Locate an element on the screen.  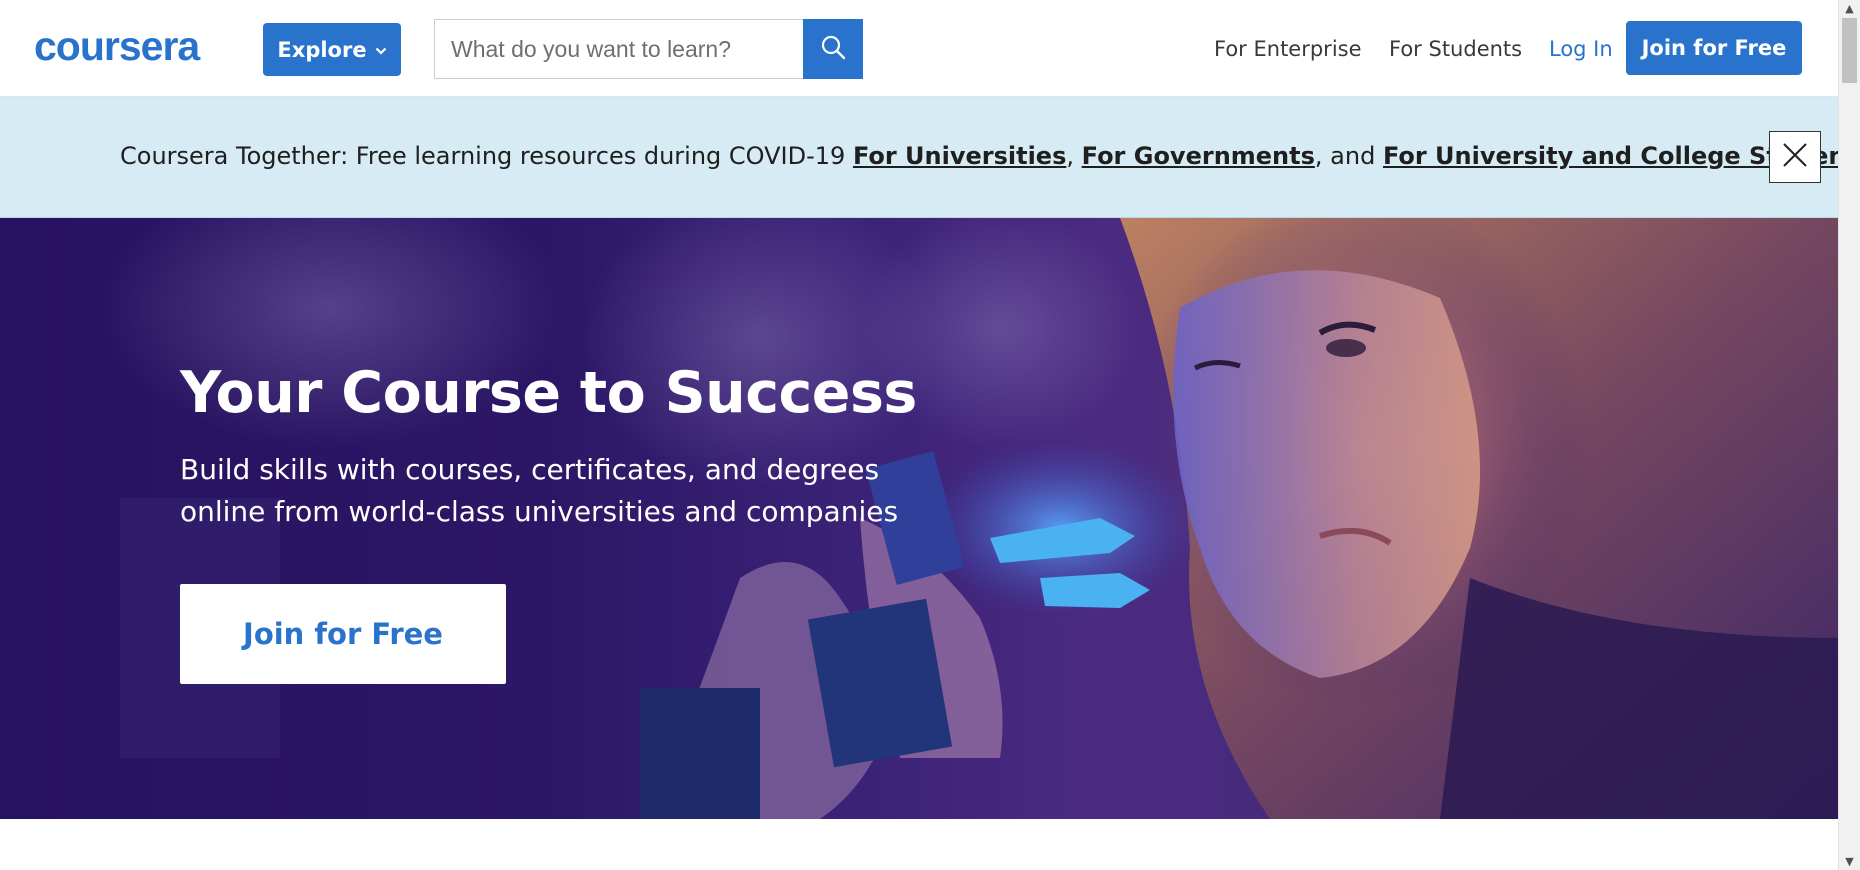
nav-for-enterprise: For Enterprise is located at coordinates (1288, 49).